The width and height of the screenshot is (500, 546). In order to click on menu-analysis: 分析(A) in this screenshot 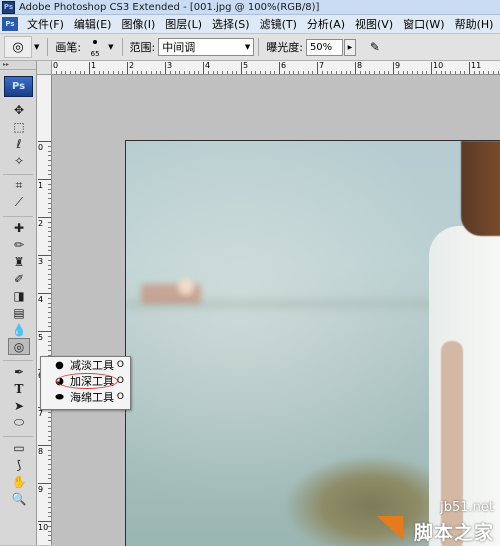, I will do `click(326, 24)`.